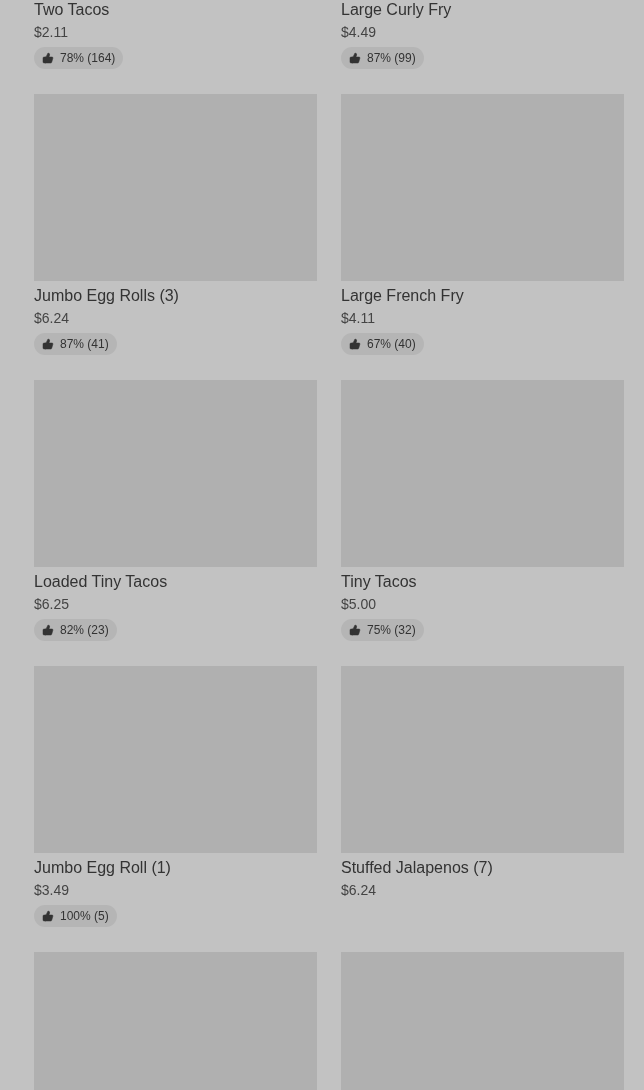 The width and height of the screenshot is (644, 1090). I want to click on item-name: Large Curly Fry, so click(396, 10).